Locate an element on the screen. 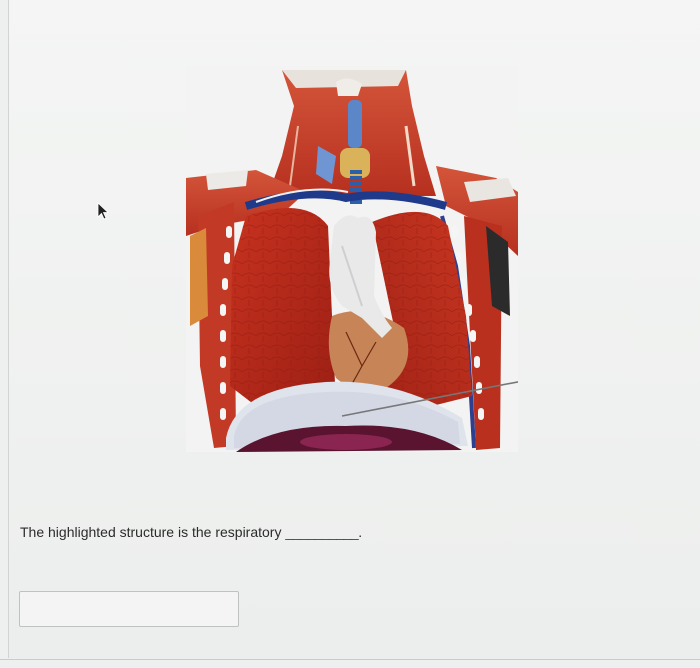 The height and width of the screenshot is (668, 700). divider is located at coordinates (350, 659).